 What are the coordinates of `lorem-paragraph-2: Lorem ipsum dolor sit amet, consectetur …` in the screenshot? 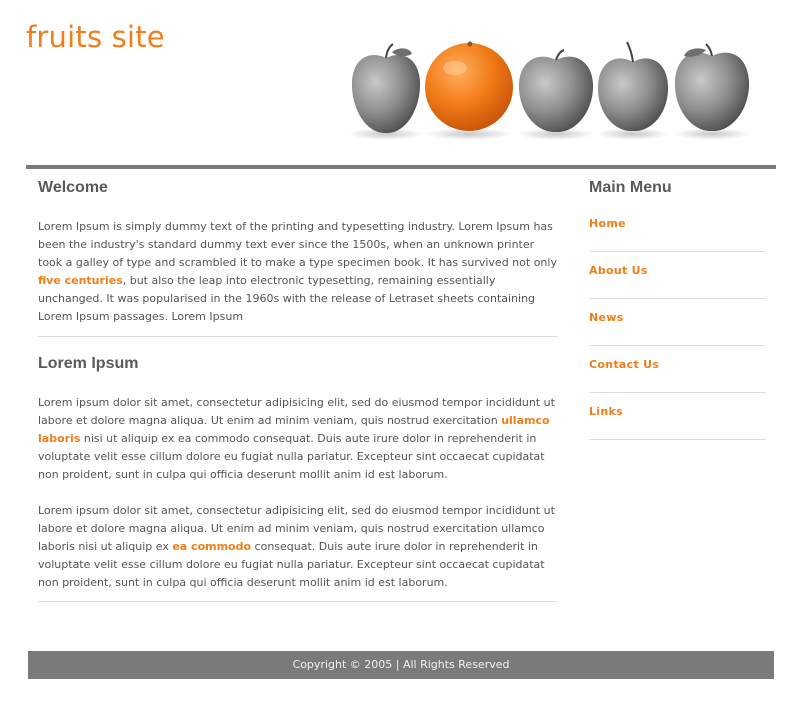 It's located at (298, 547).